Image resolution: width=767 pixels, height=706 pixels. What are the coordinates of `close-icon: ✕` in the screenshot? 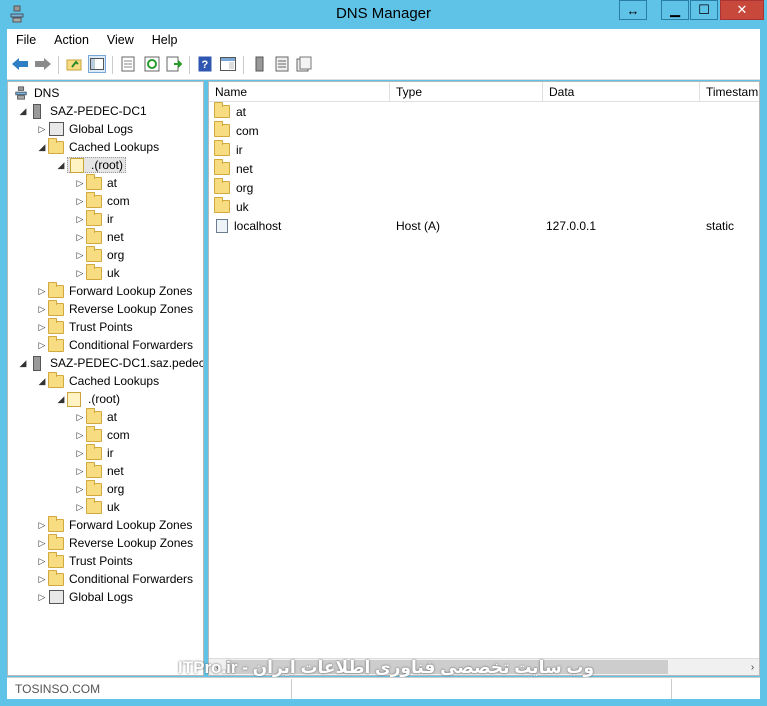 It's located at (742, 9).